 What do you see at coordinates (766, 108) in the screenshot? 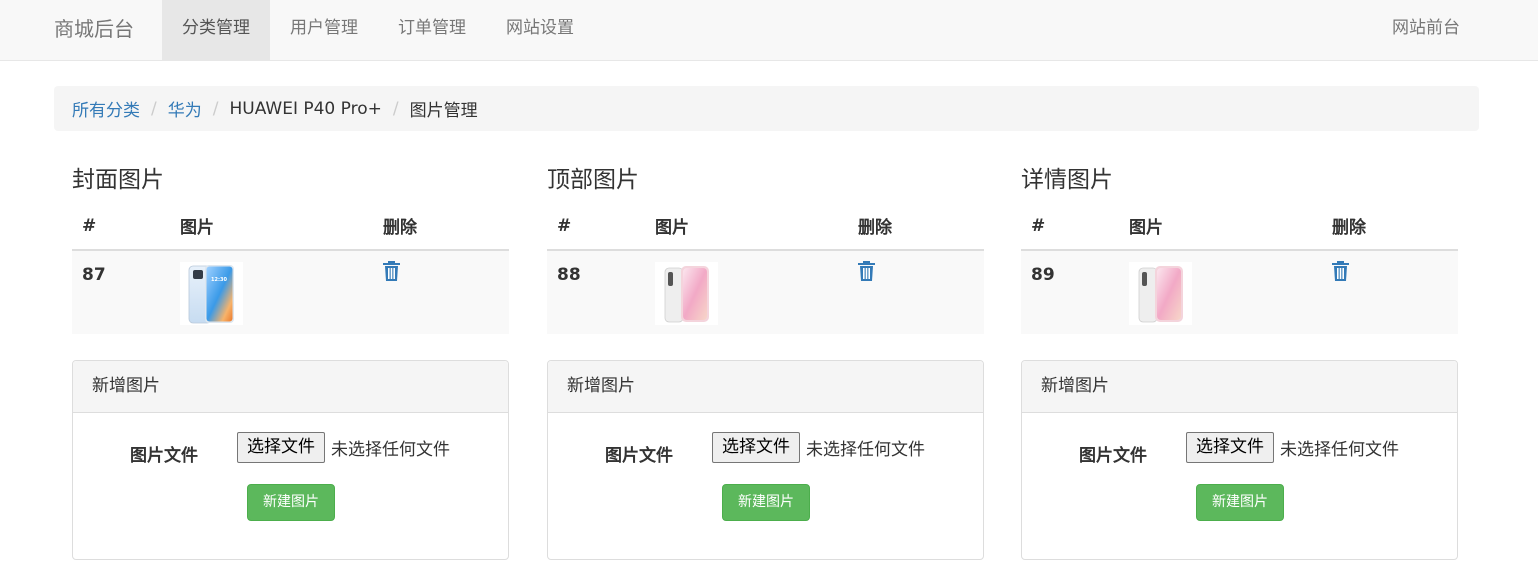
I see `breadcrumb: 所有分类 / 华为 / HUAWEI P40 Pro+ / 图片管理` at bounding box center [766, 108].